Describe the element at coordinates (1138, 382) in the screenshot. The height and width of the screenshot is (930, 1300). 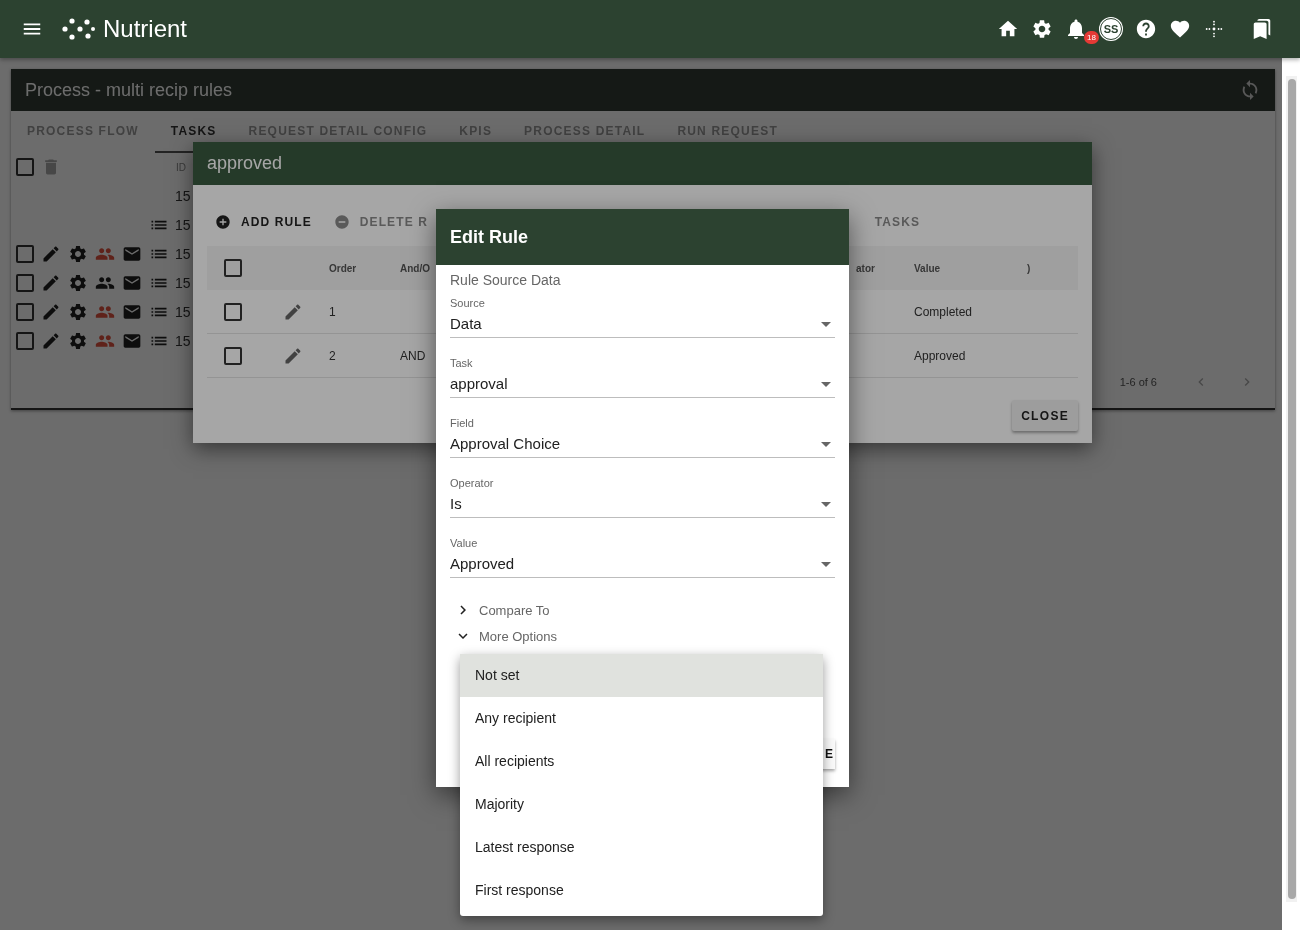
I see `pagination-range: 1-6 of 6` at that location.